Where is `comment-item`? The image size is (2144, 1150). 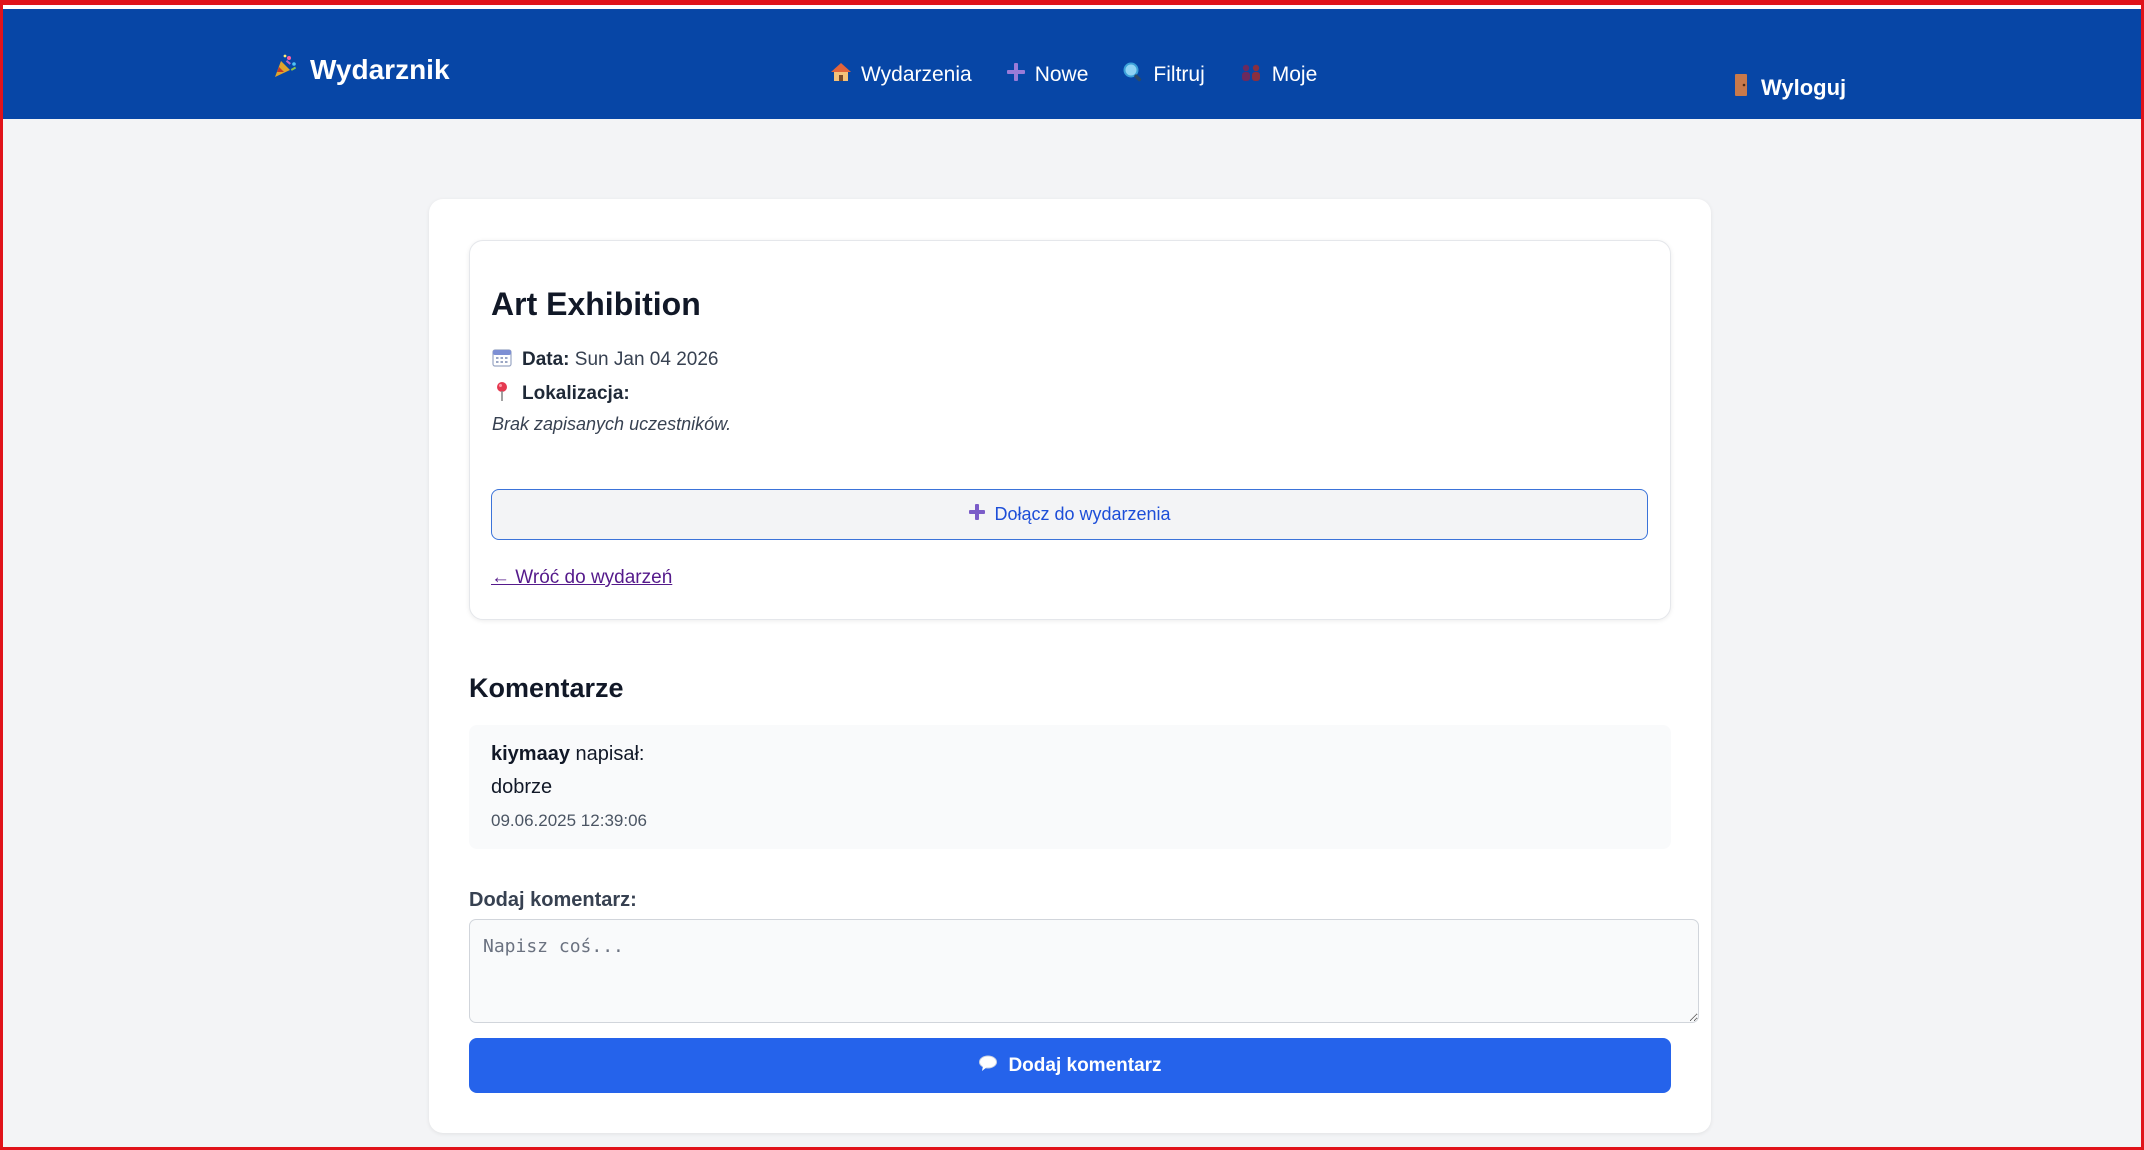
comment-item is located at coordinates (1070, 787).